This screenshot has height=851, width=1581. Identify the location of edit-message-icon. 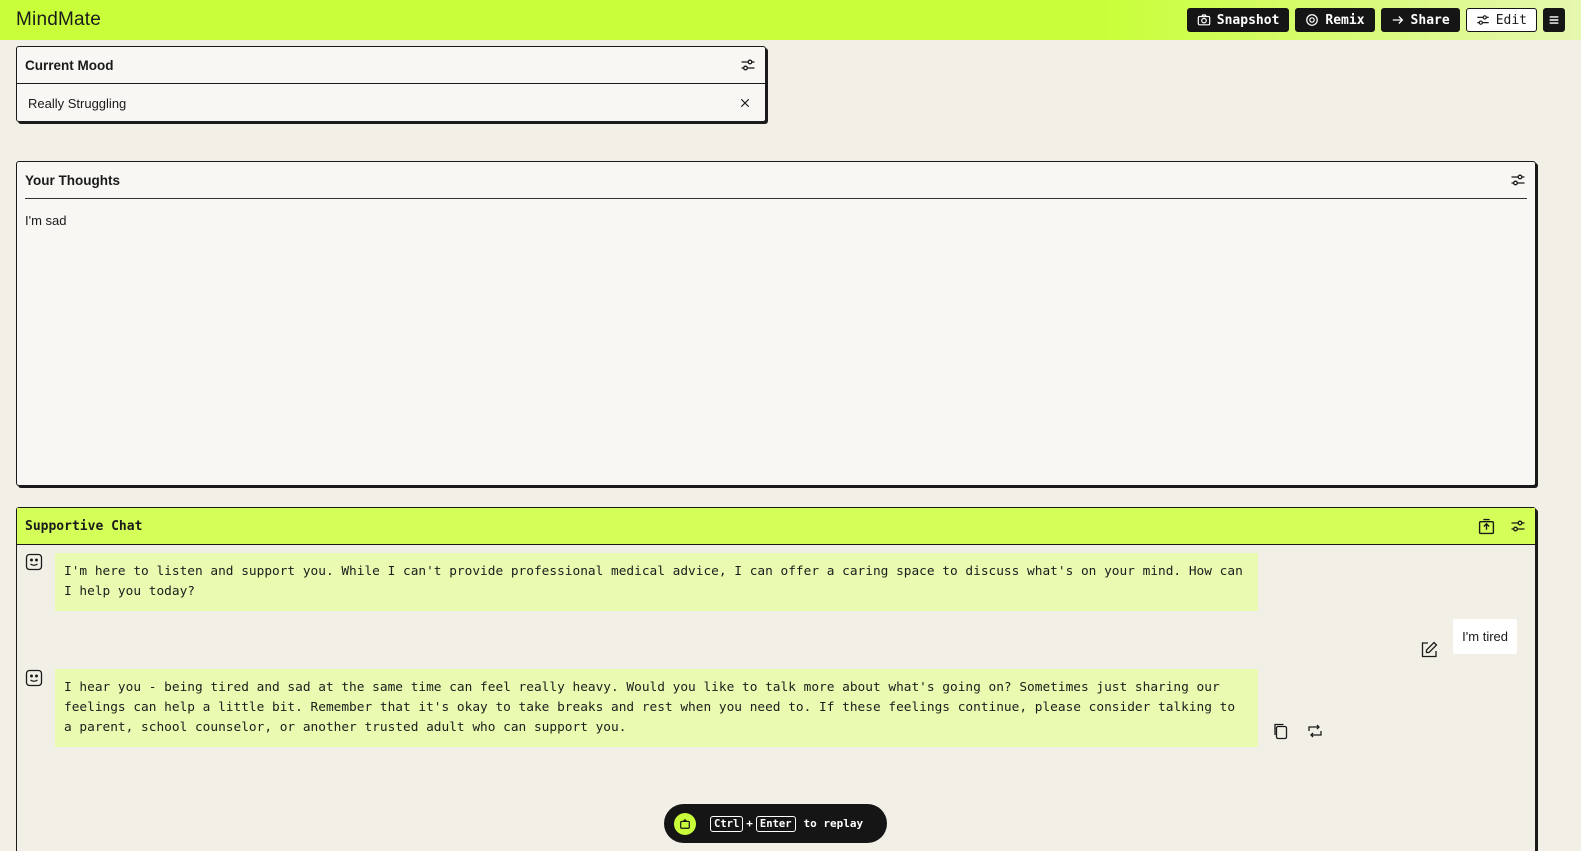
(1429, 650).